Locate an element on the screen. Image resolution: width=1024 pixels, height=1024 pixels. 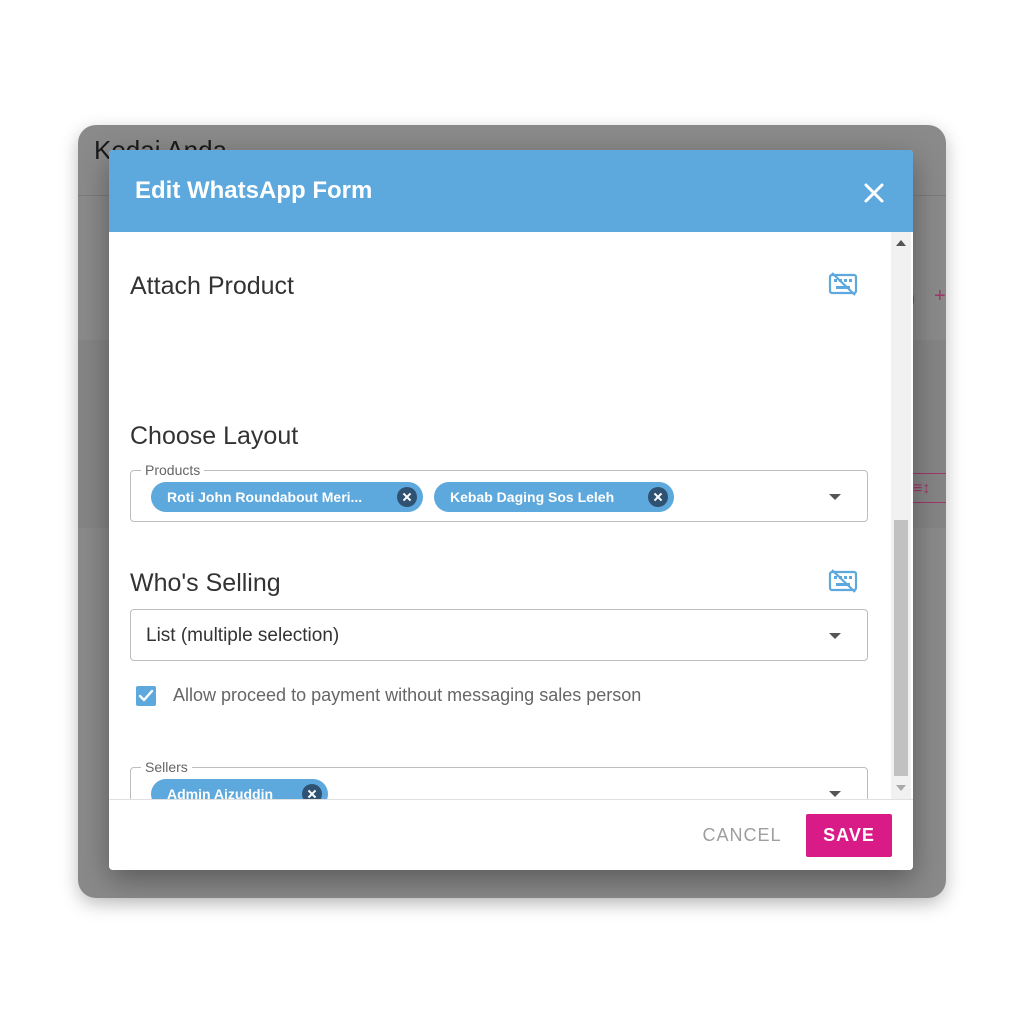
attach-product-heading: Attach Product is located at coordinates (212, 286).